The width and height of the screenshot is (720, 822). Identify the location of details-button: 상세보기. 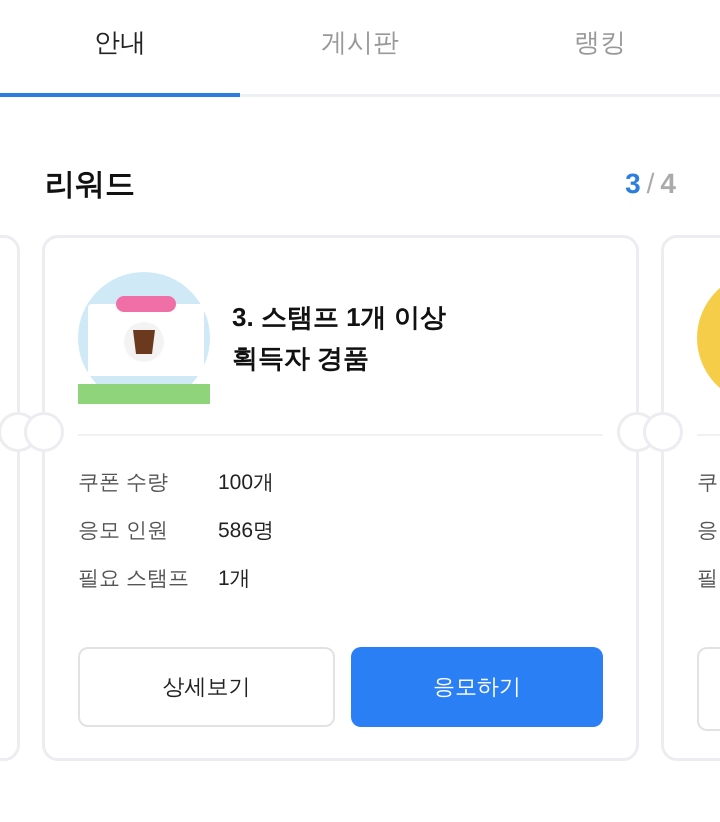
(206, 687).